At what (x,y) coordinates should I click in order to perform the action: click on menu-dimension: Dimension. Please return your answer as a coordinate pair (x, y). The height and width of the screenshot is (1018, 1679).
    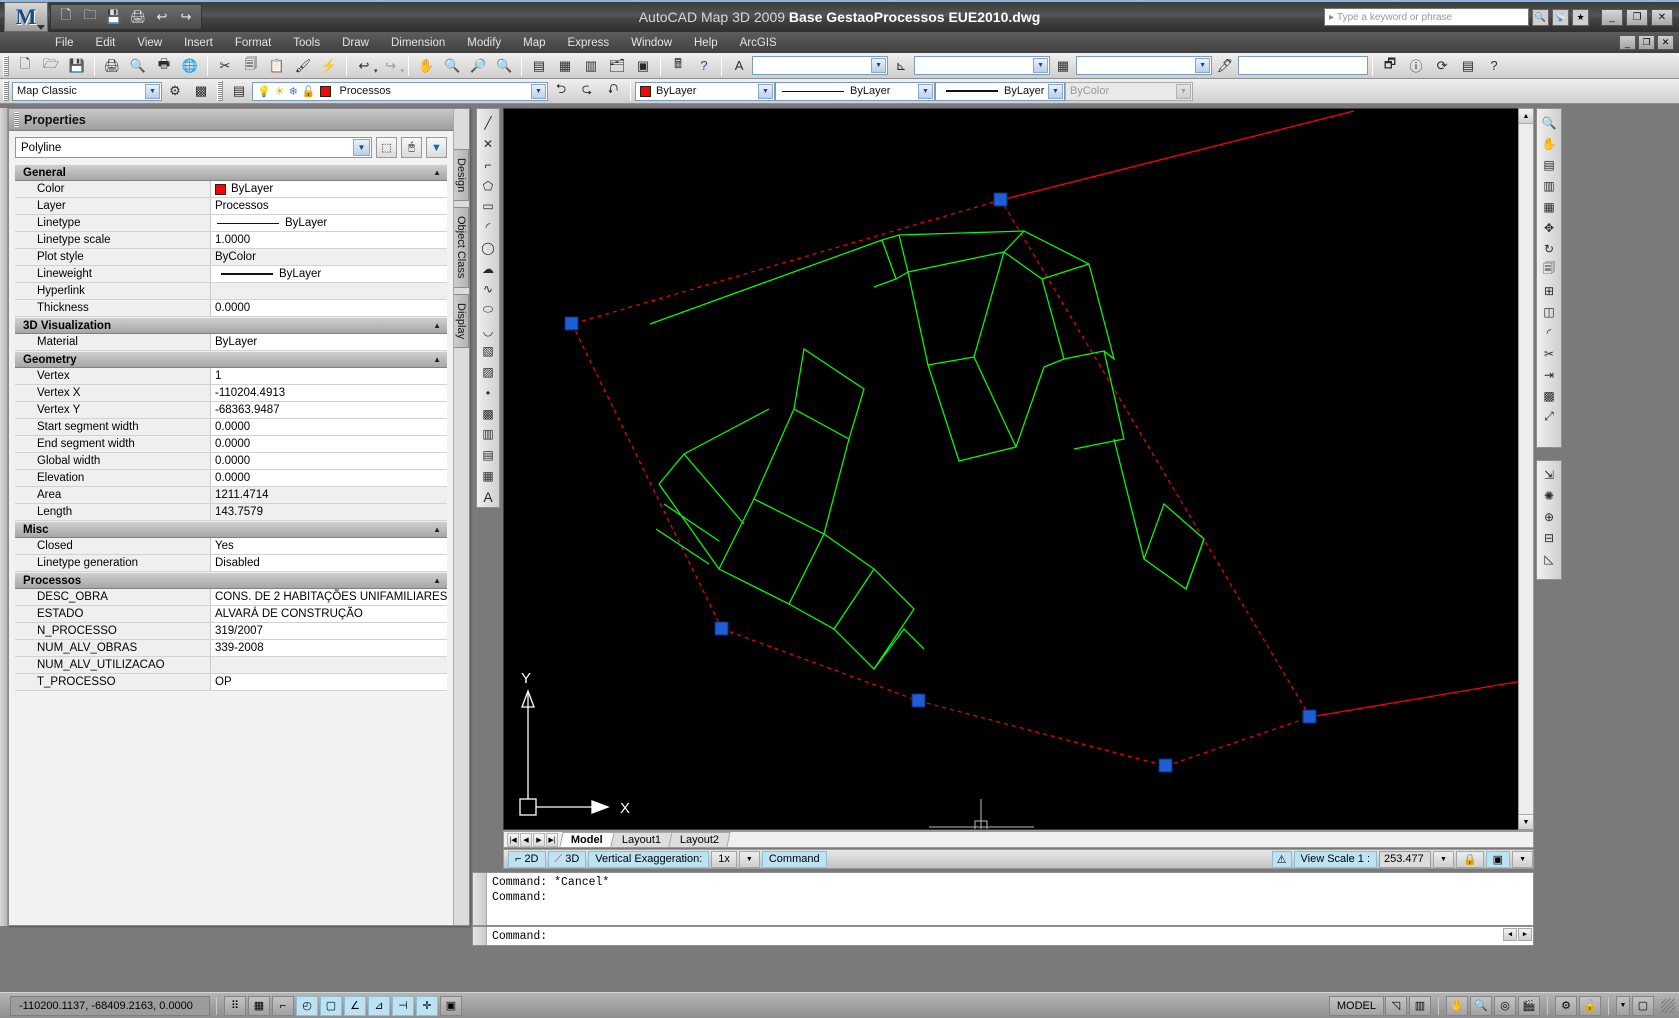
    Looking at the image, I should click on (418, 43).